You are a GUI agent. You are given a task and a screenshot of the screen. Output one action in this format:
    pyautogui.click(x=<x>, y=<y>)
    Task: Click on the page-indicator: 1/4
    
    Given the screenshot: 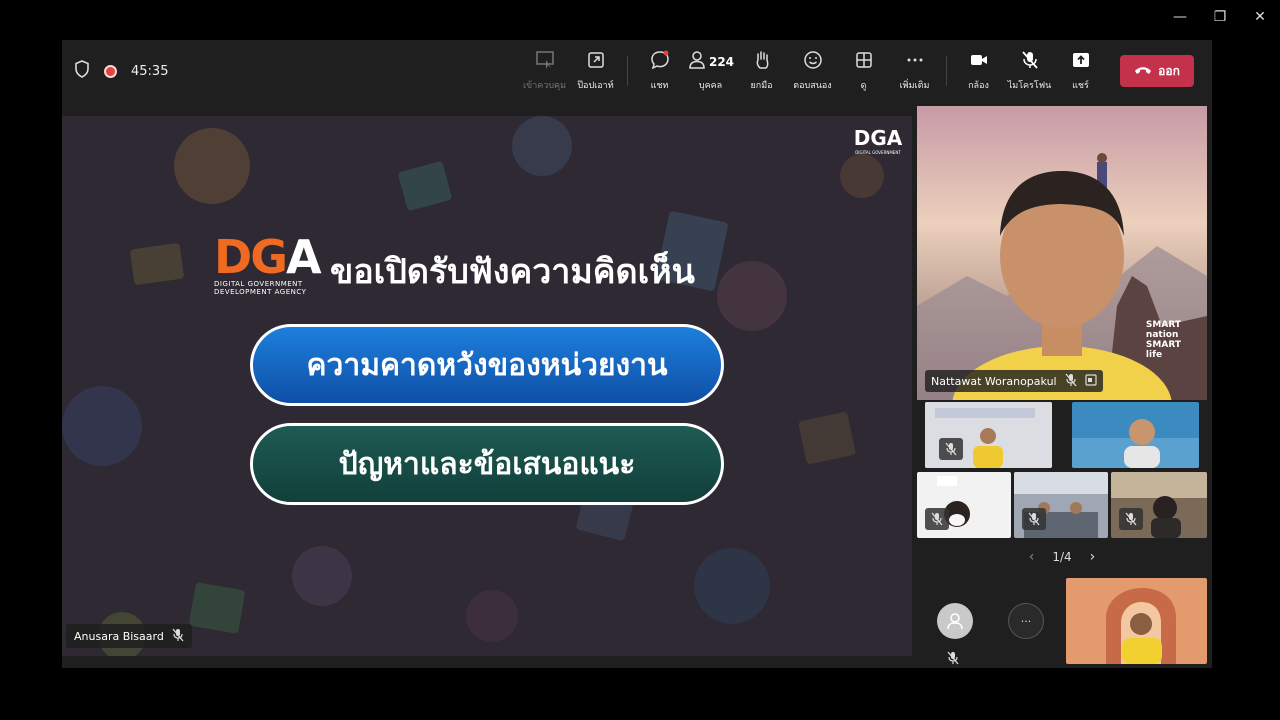 What is the action you would take?
    pyautogui.click(x=1062, y=557)
    